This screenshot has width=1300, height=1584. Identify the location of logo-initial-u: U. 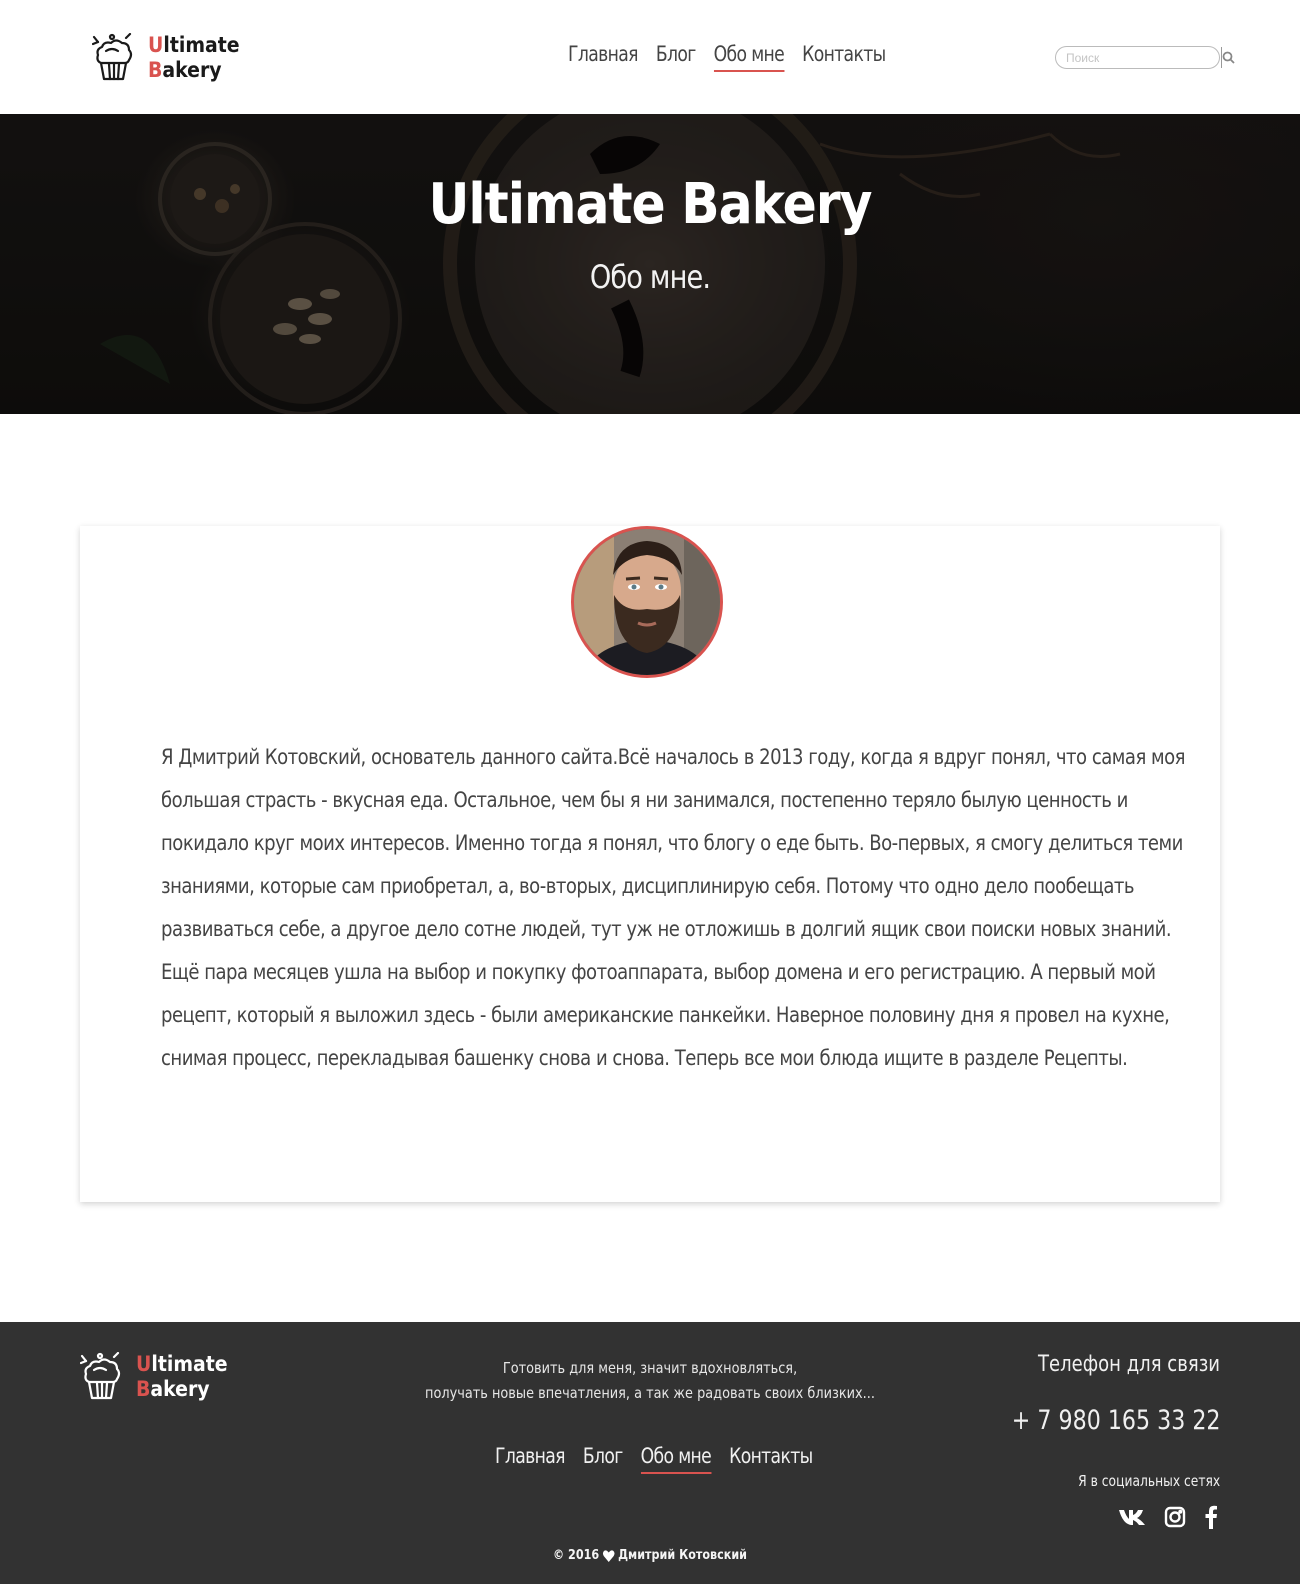
(156, 45).